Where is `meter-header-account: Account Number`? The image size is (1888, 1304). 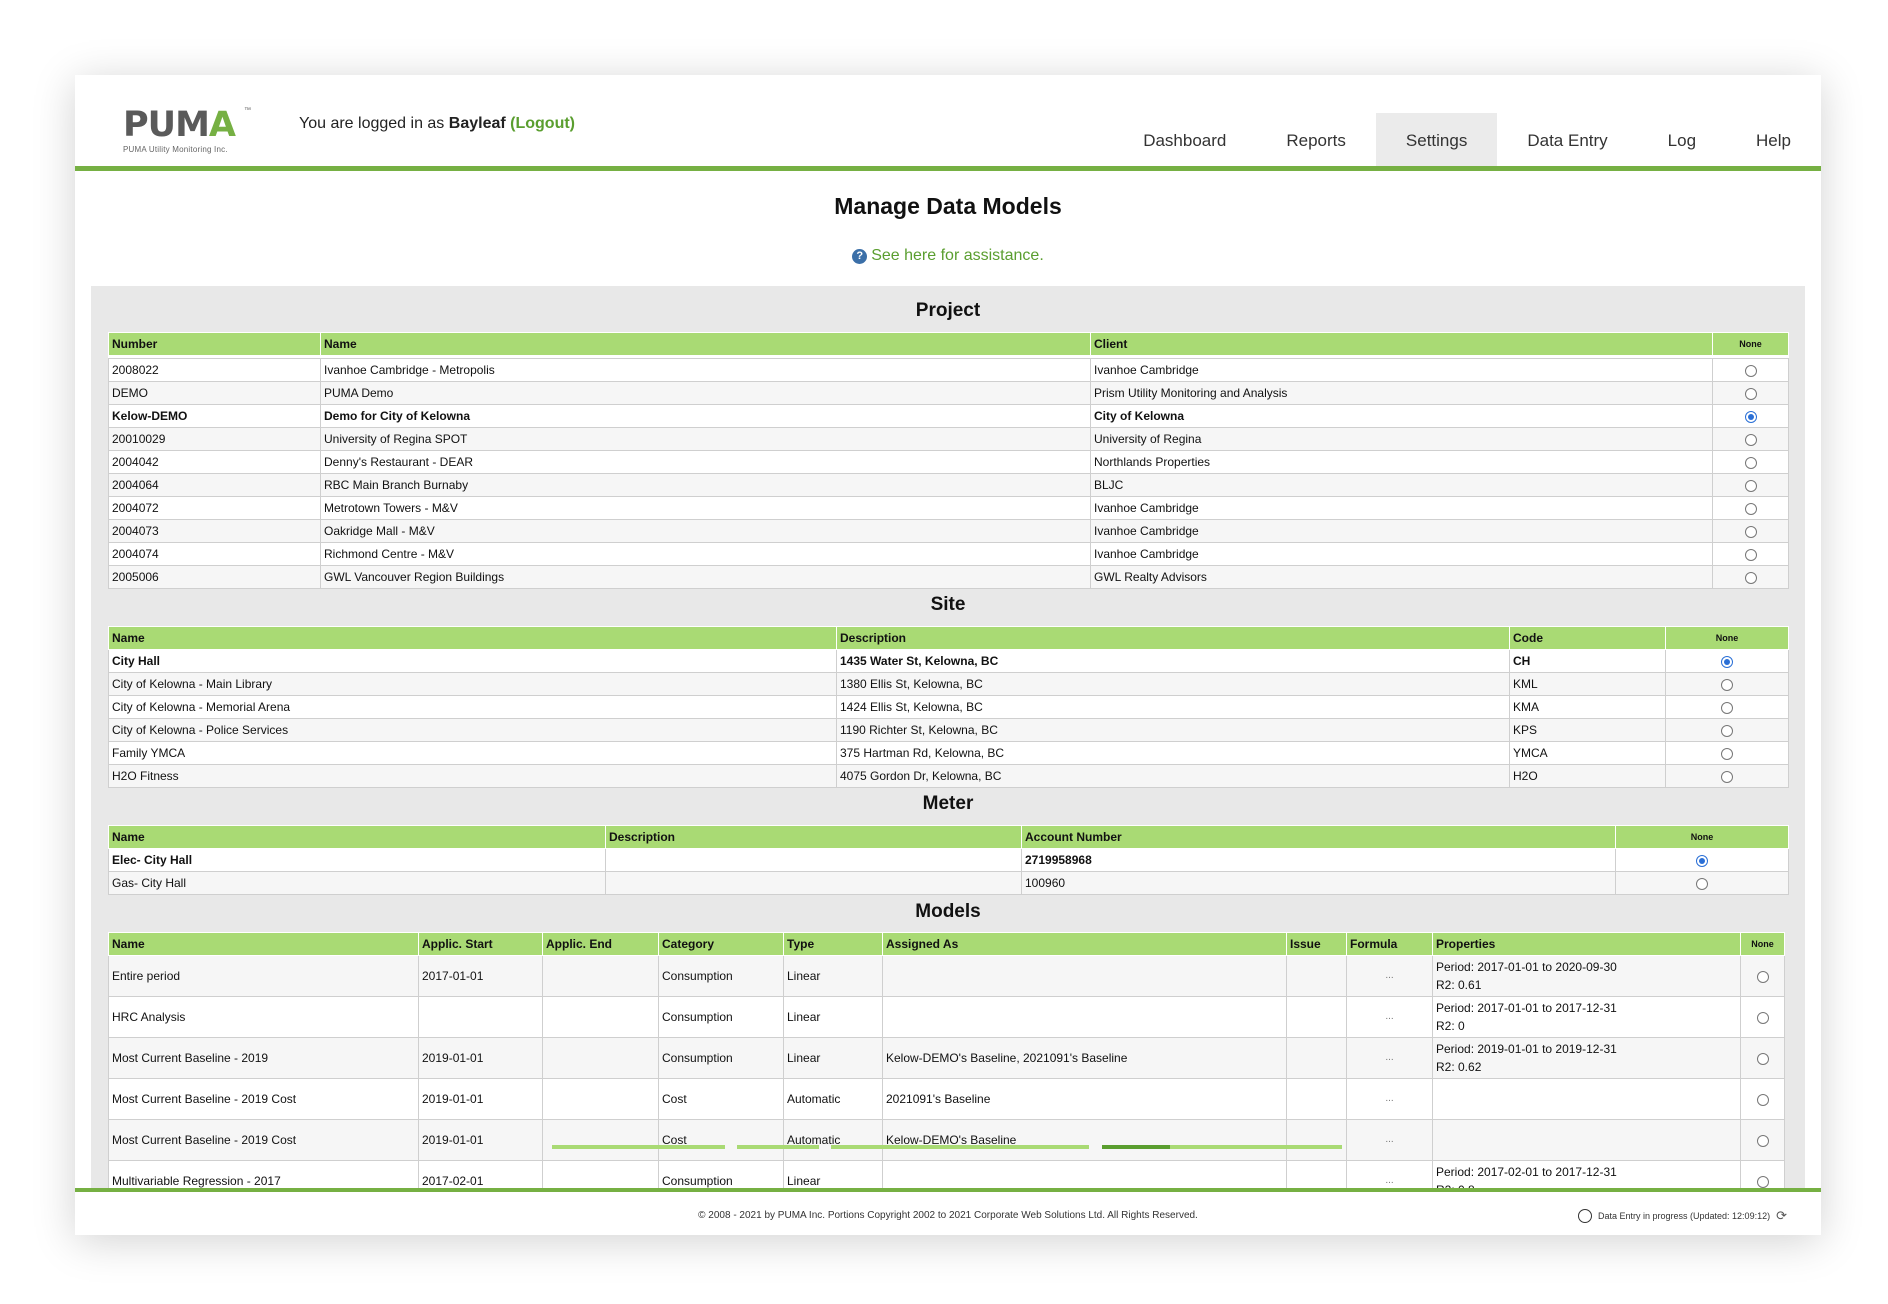 meter-header-account: Account Number is located at coordinates (1318, 837).